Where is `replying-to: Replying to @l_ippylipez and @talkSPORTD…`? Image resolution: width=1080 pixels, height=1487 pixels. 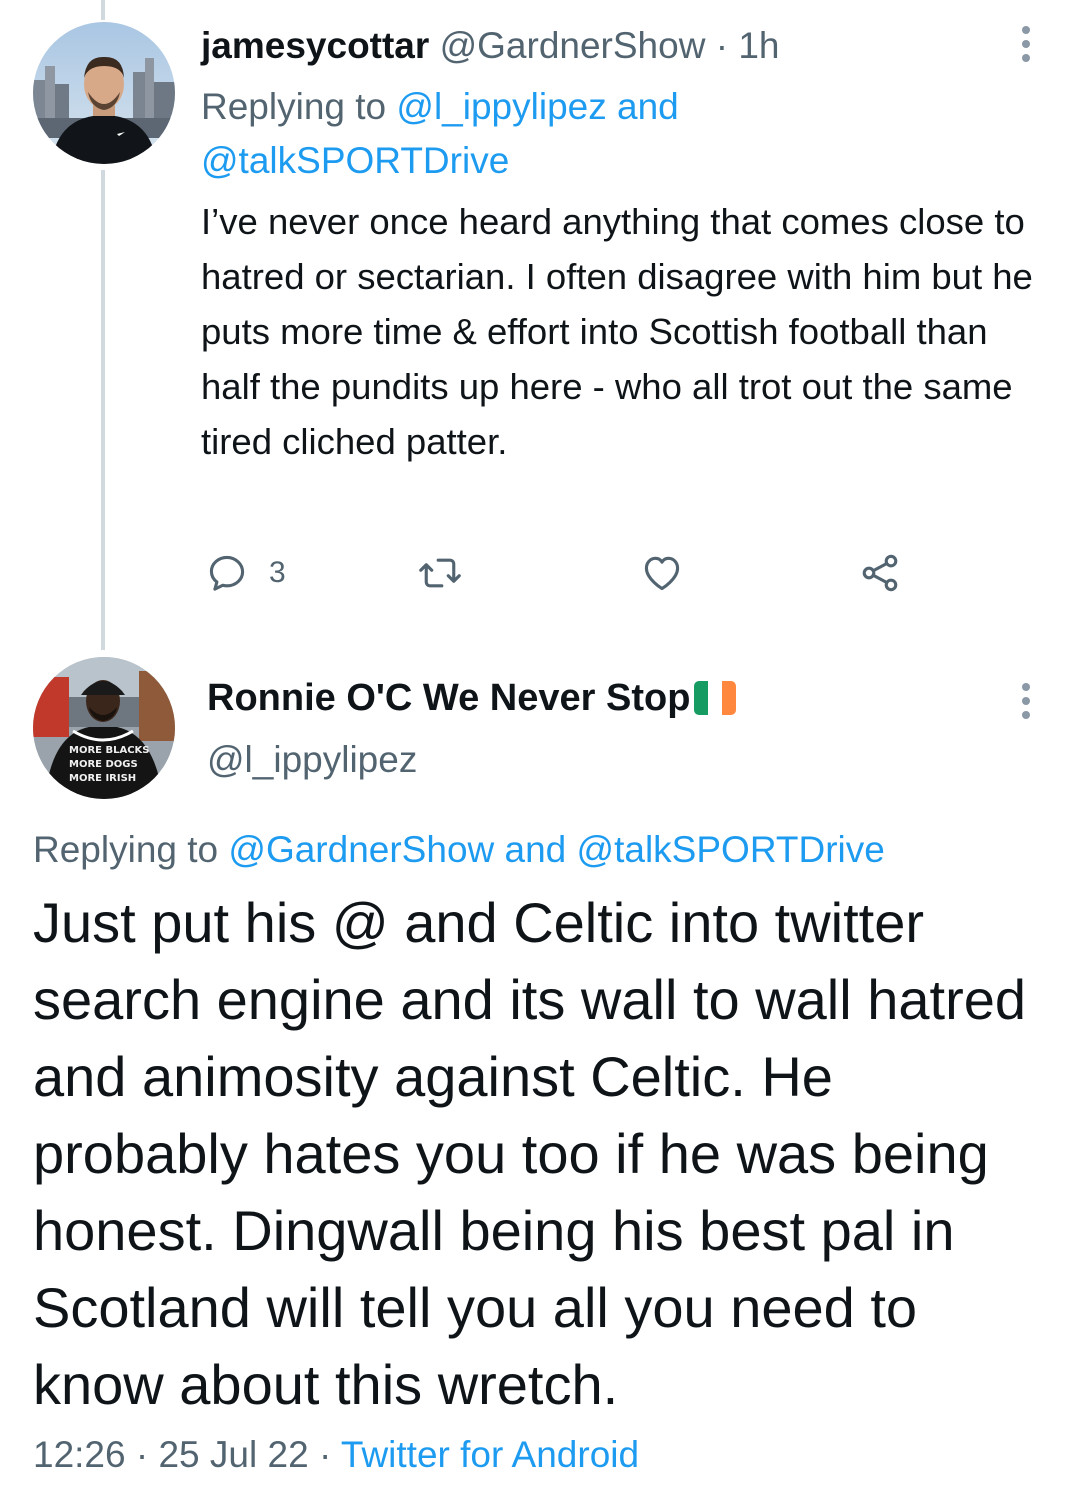
replying-to: Replying to @l_ippylipez and @talkSPORTD… is located at coordinates (621, 134).